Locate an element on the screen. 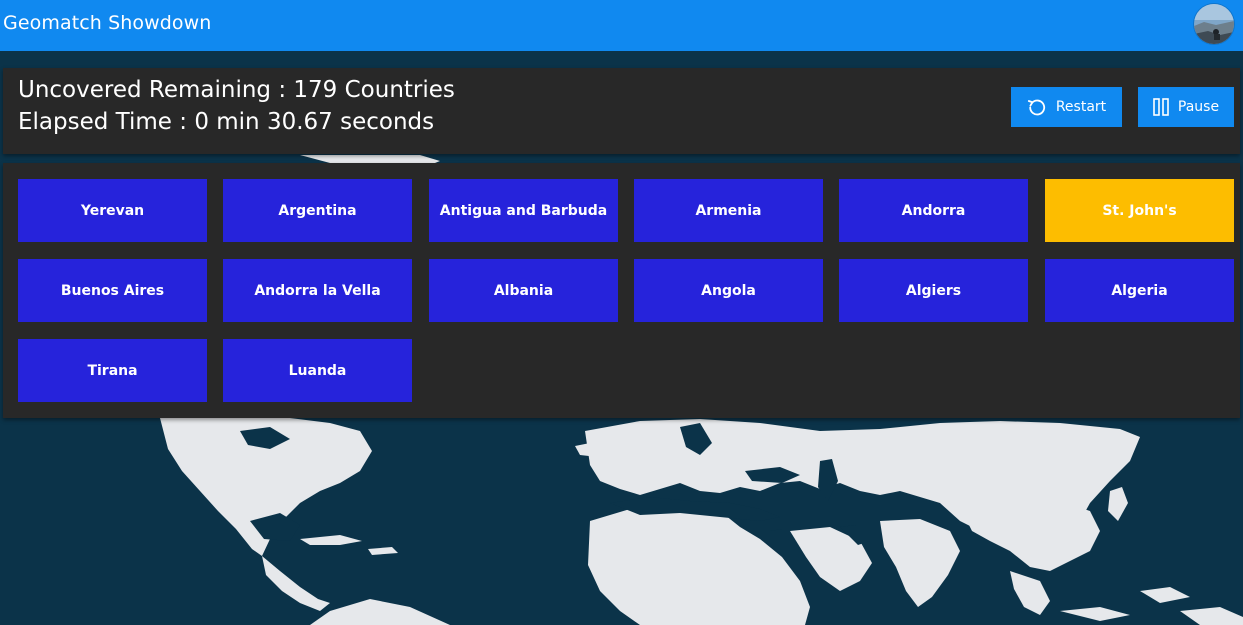 This screenshot has height=625, width=1243. match-card-selected: St. John's is located at coordinates (1139, 210).